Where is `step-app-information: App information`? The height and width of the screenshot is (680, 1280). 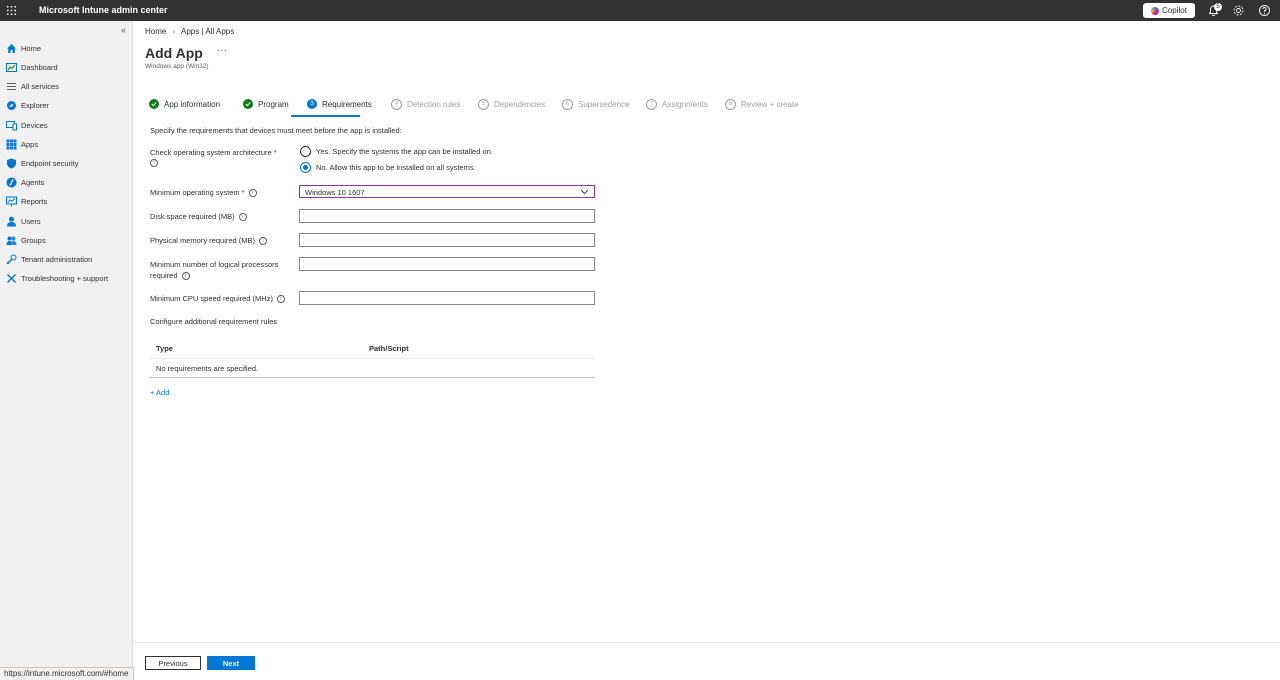
step-app-information: App information is located at coordinates (184, 104).